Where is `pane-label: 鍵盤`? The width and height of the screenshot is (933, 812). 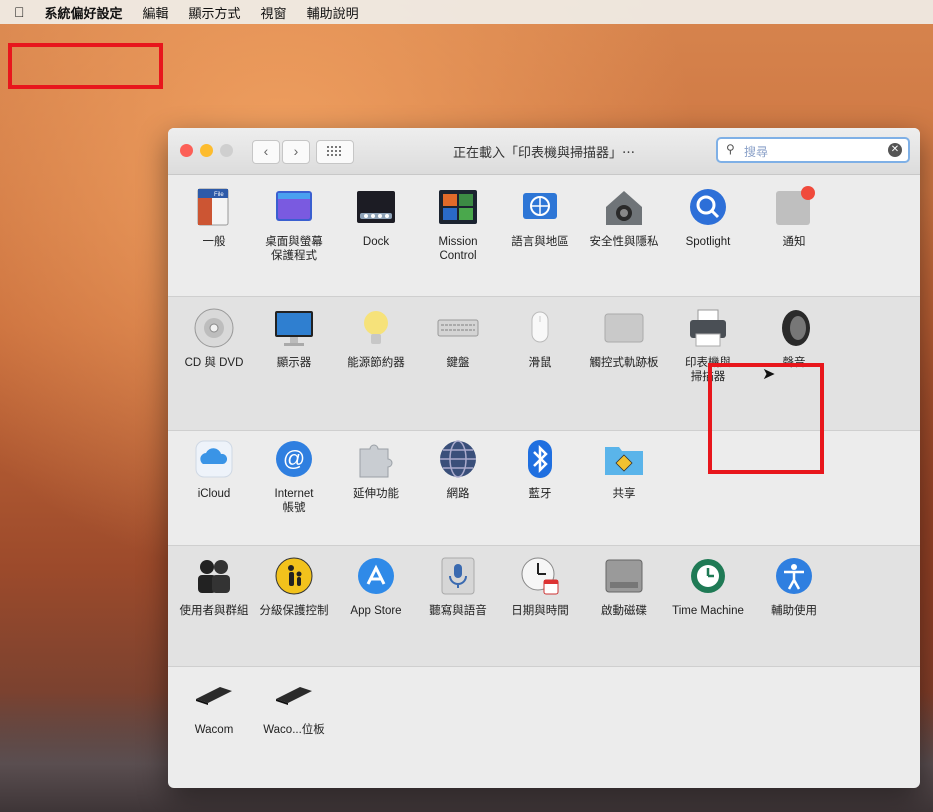
pane-label: 鍵盤 is located at coordinates (458, 363).